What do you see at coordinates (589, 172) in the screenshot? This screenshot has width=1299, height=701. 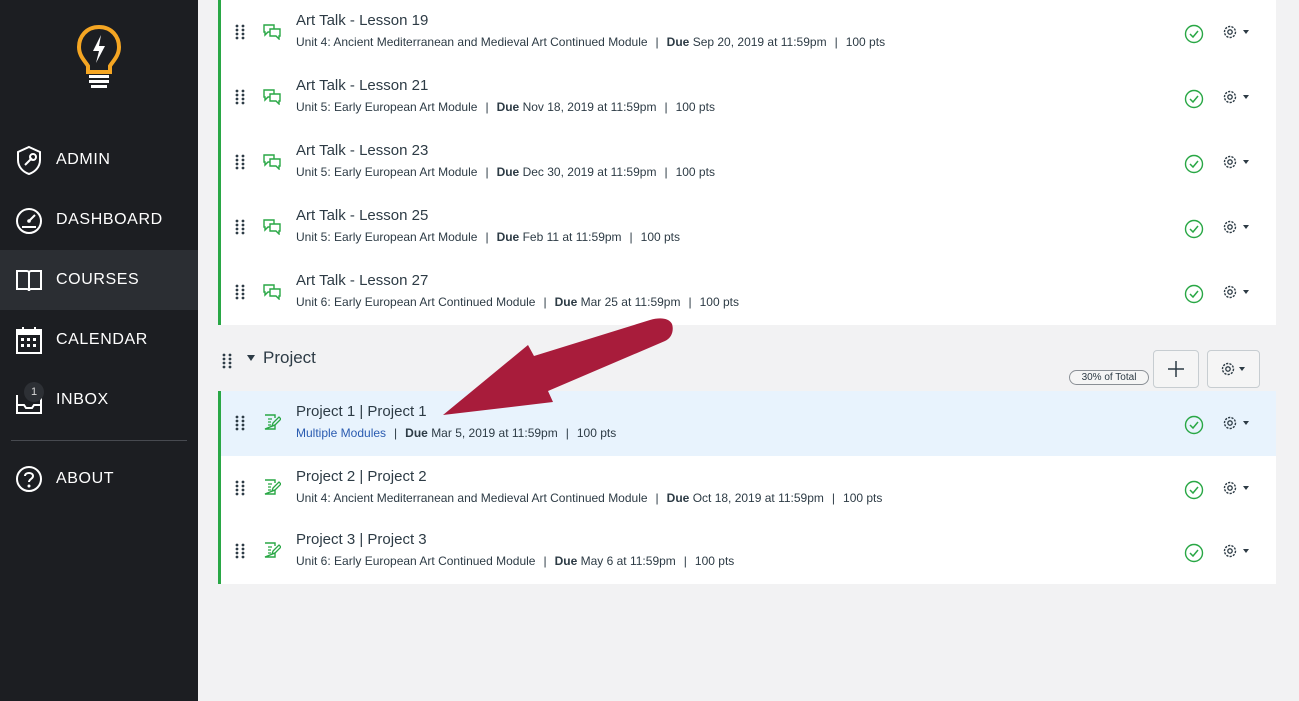 I see `due-date: Dec 30, 2019 at 11:59pm` at bounding box center [589, 172].